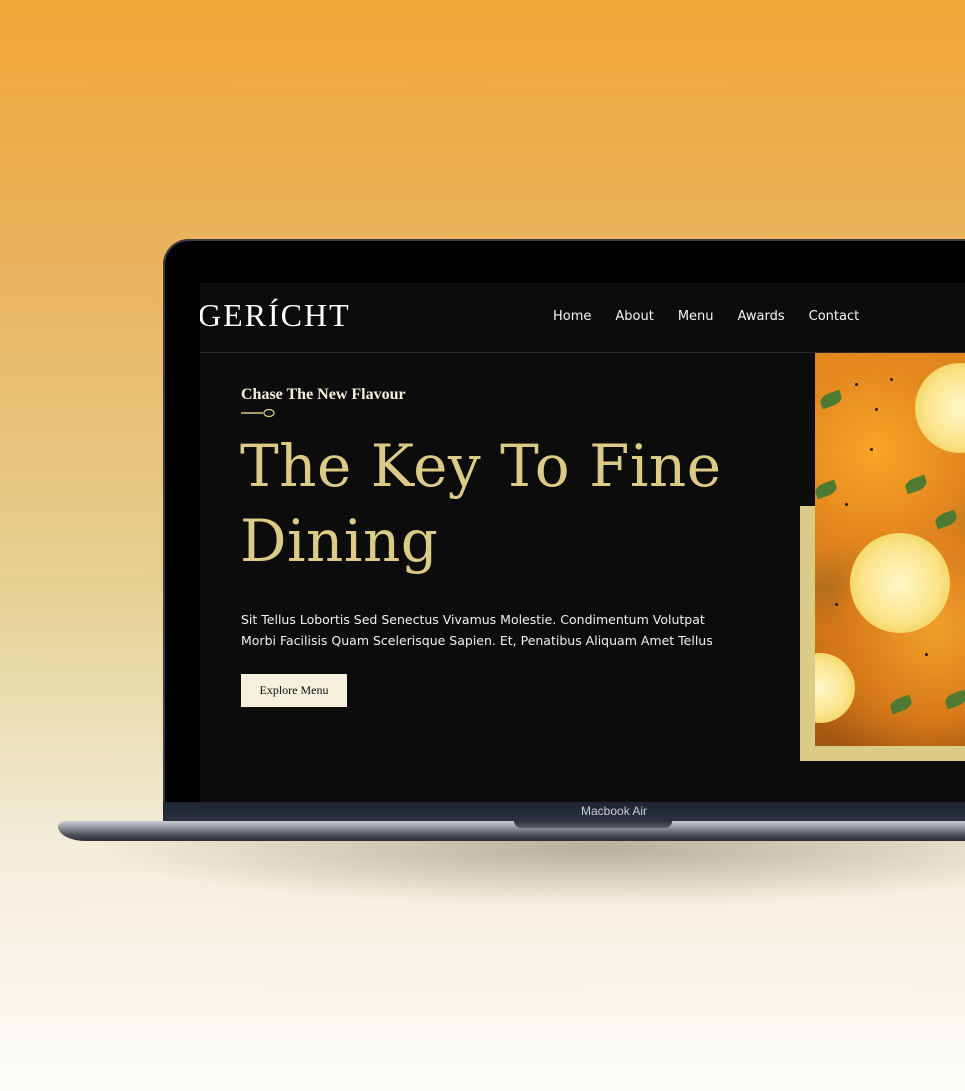  Describe the element at coordinates (696, 316) in the screenshot. I see `nav-menu: Menu` at that location.